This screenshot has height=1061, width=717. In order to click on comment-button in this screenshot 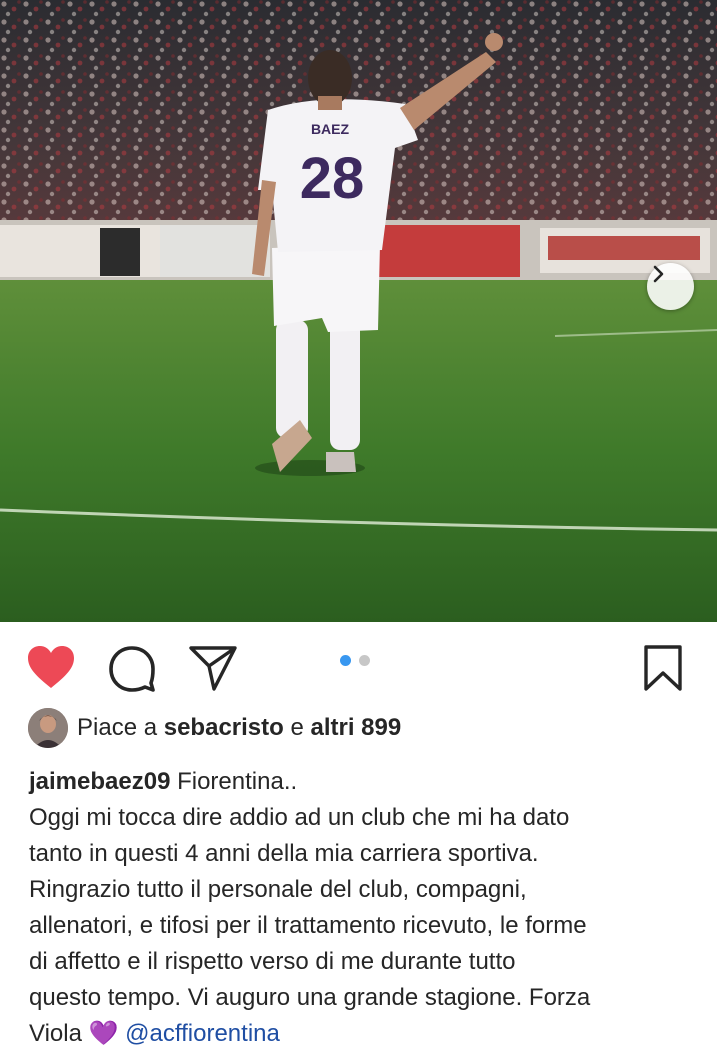, I will do `click(132, 671)`.